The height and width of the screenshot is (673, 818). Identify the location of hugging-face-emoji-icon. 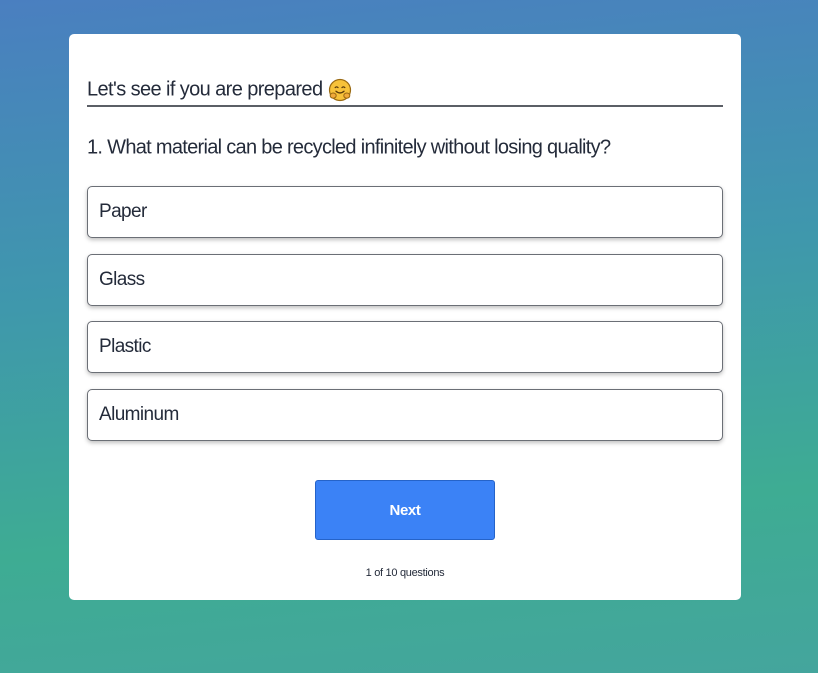
(340, 90).